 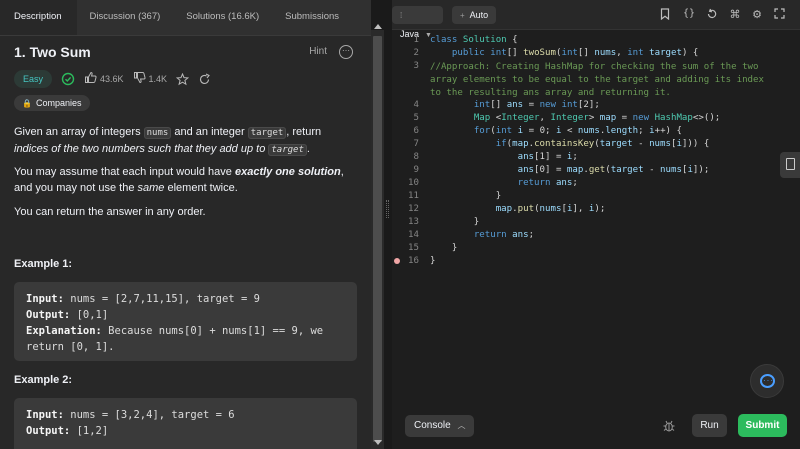 What do you see at coordinates (139, 79) in the screenshot?
I see `thumbs-down-icon` at bounding box center [139, 79].